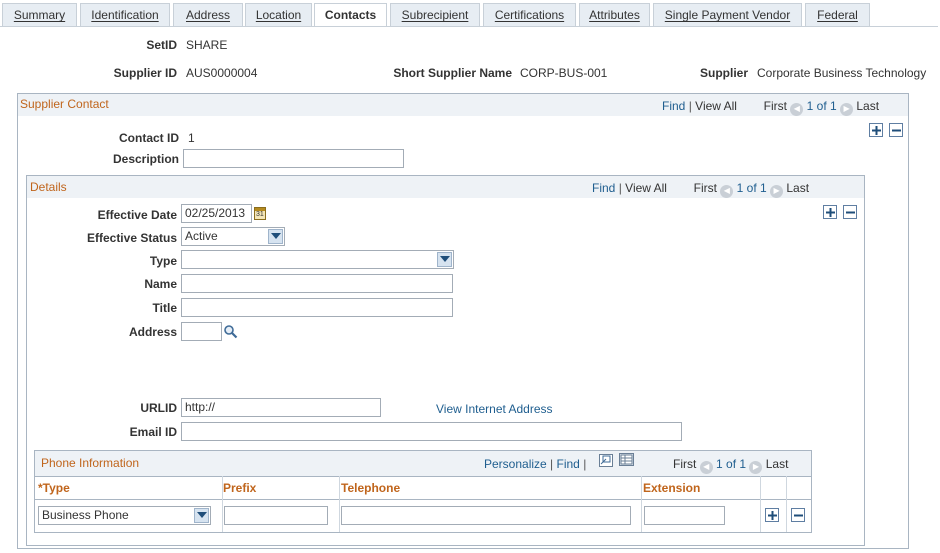  Describe the element at coordinates (233, 236) in the screenshot. I see `effective-status-select: Active` at that location.